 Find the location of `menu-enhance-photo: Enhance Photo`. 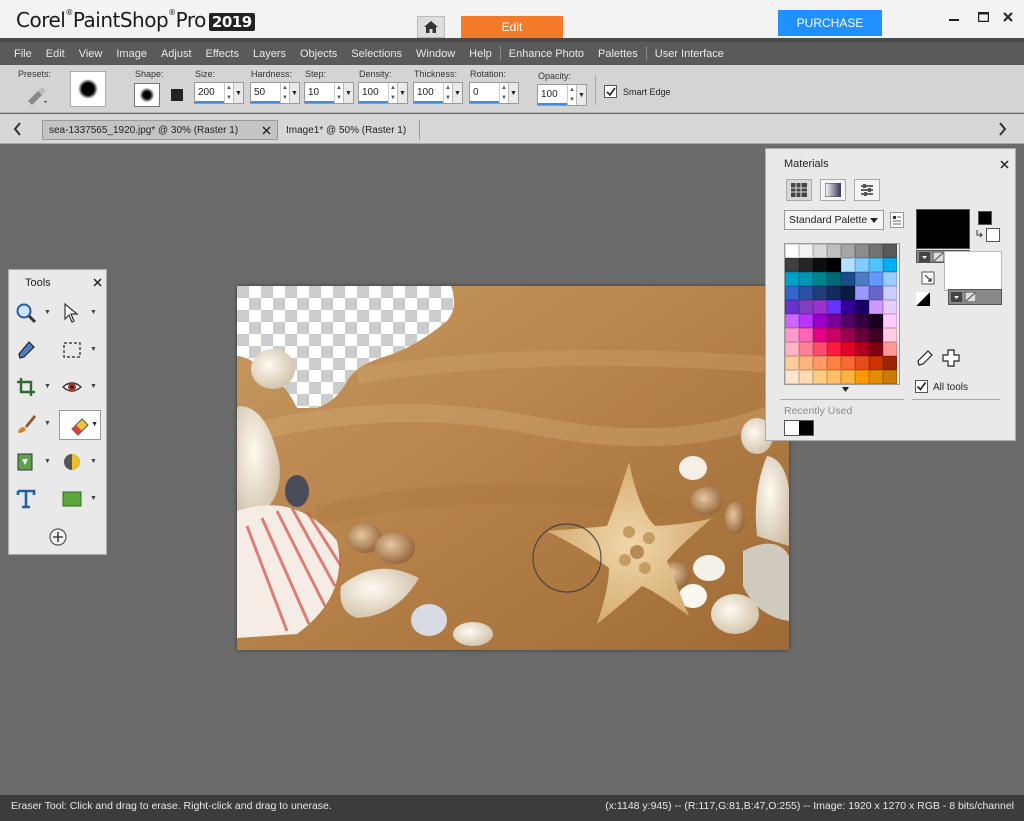

menu-enhance-photo: Enhance Photo is located at coordinates (546, 54).